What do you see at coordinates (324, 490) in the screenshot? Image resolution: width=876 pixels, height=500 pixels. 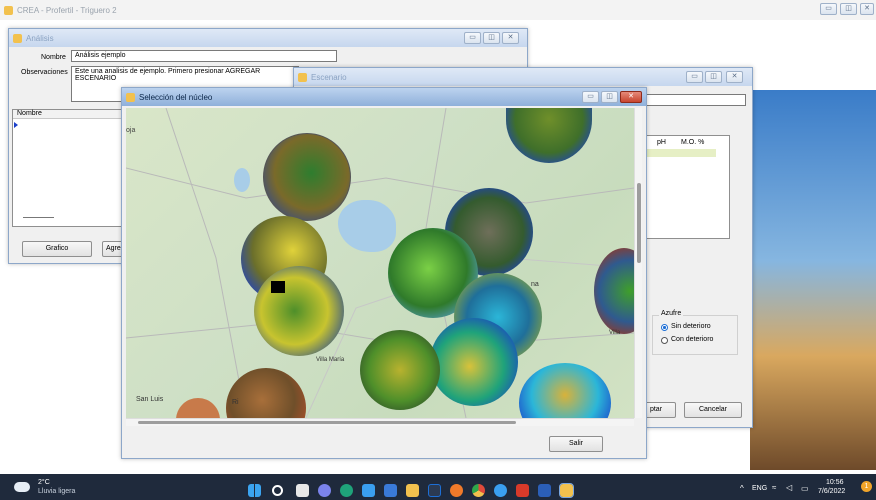 I see `chat-icon` at bounding box center [324, 490].